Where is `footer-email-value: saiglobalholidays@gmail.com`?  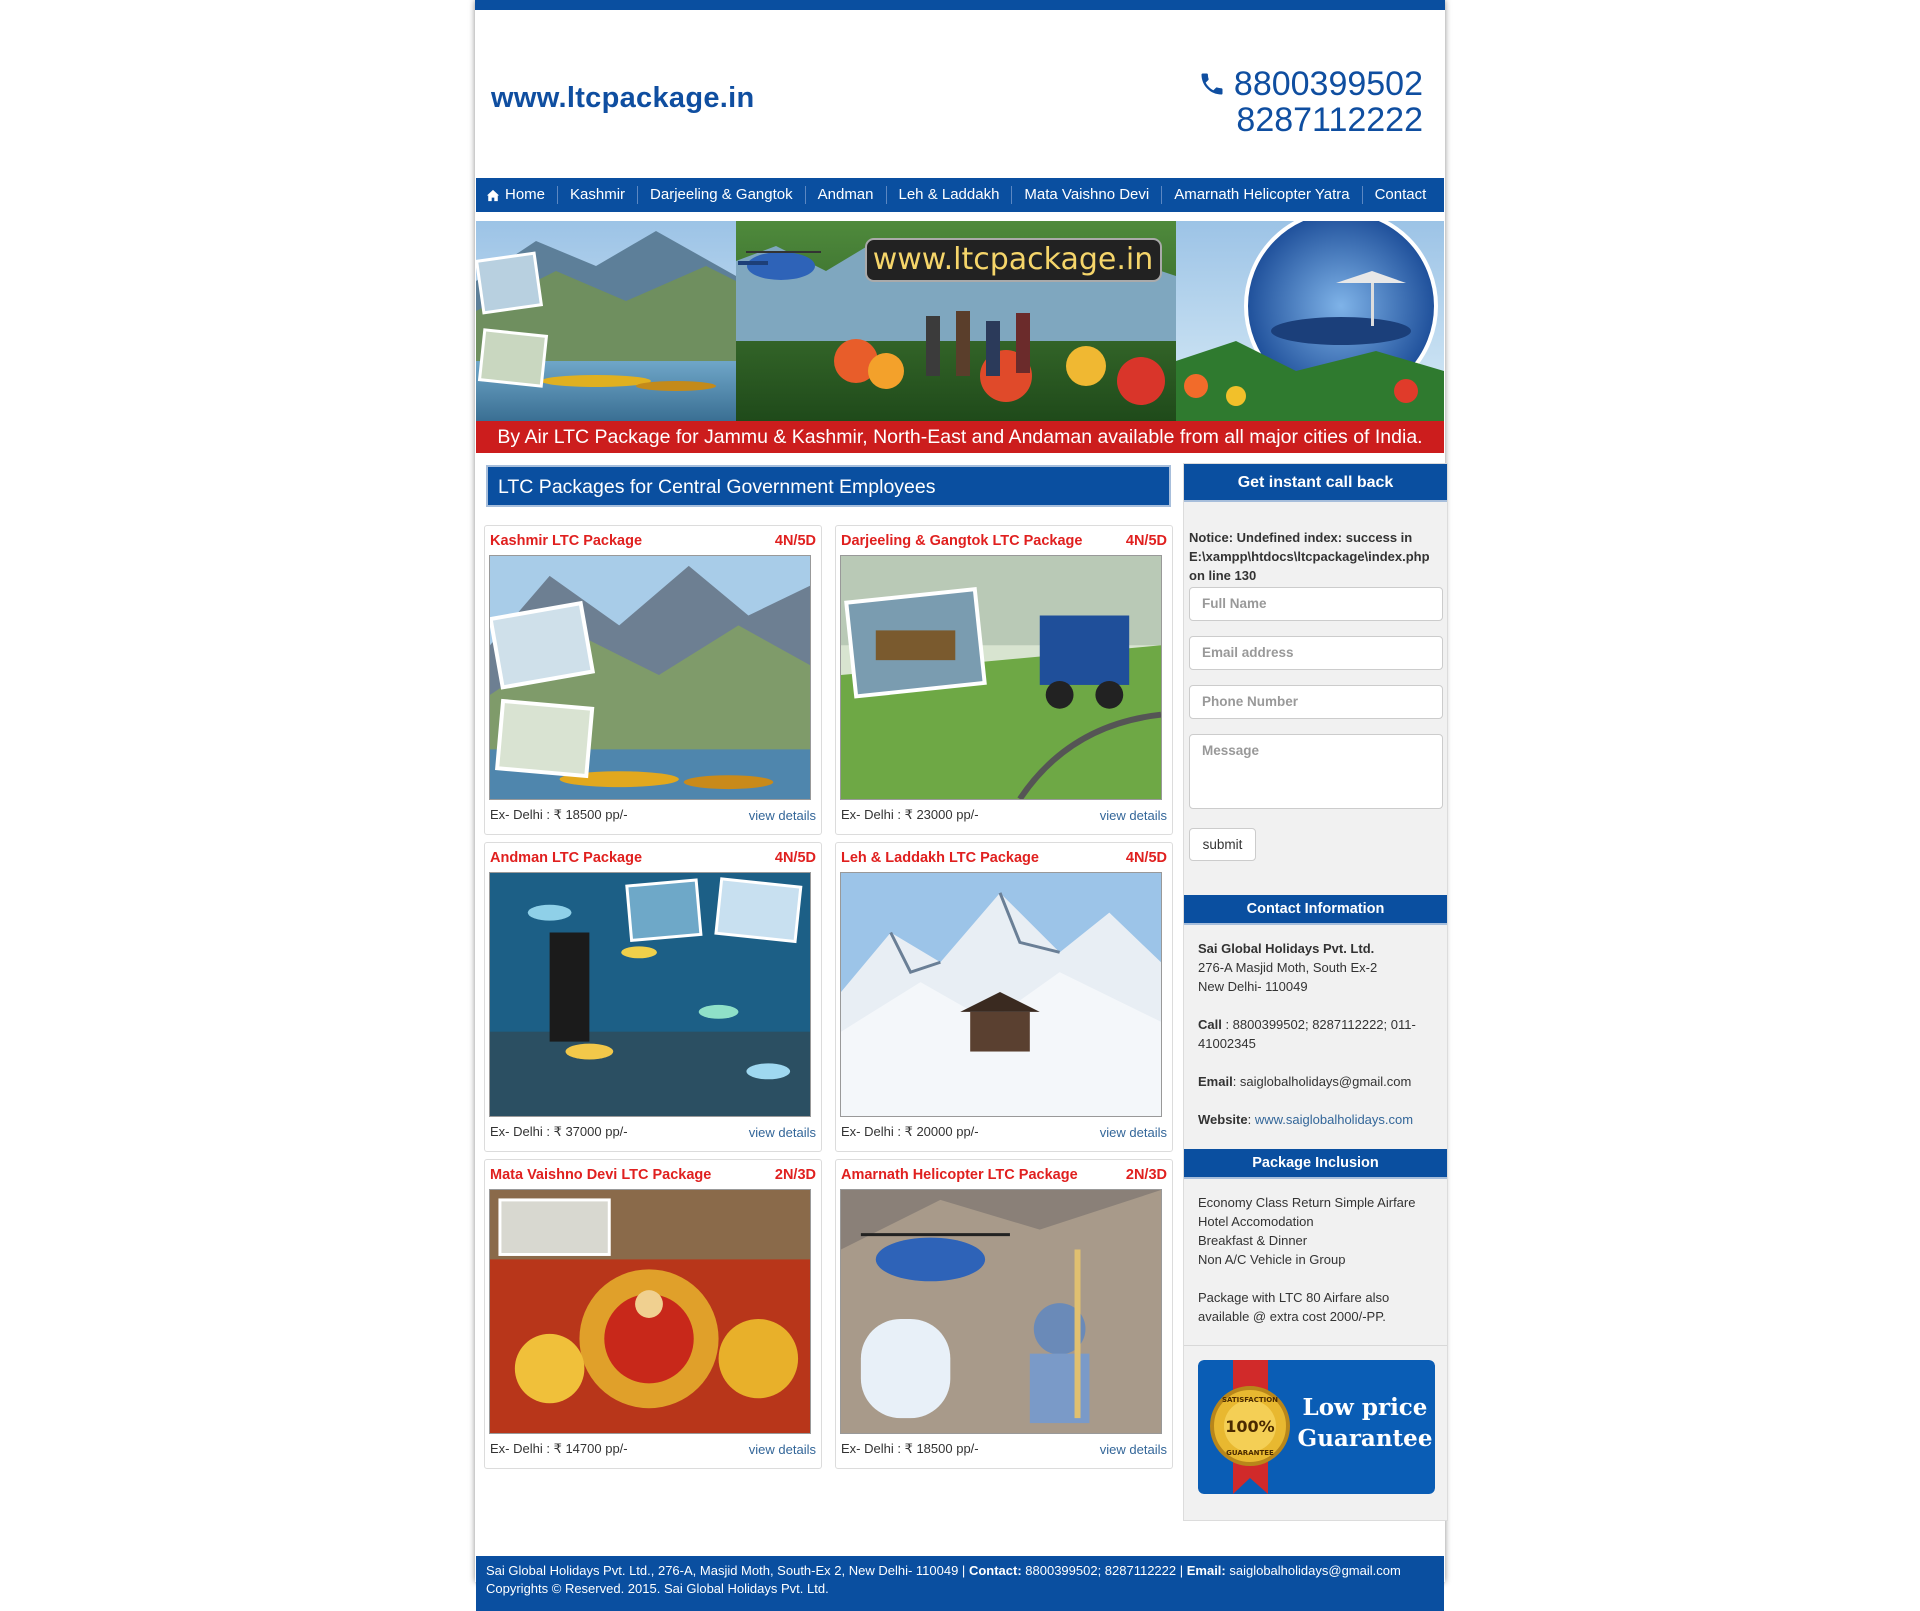 footer-email-value: saiglobalholidays@gmail.com is located at coordinates (1313, 1570).